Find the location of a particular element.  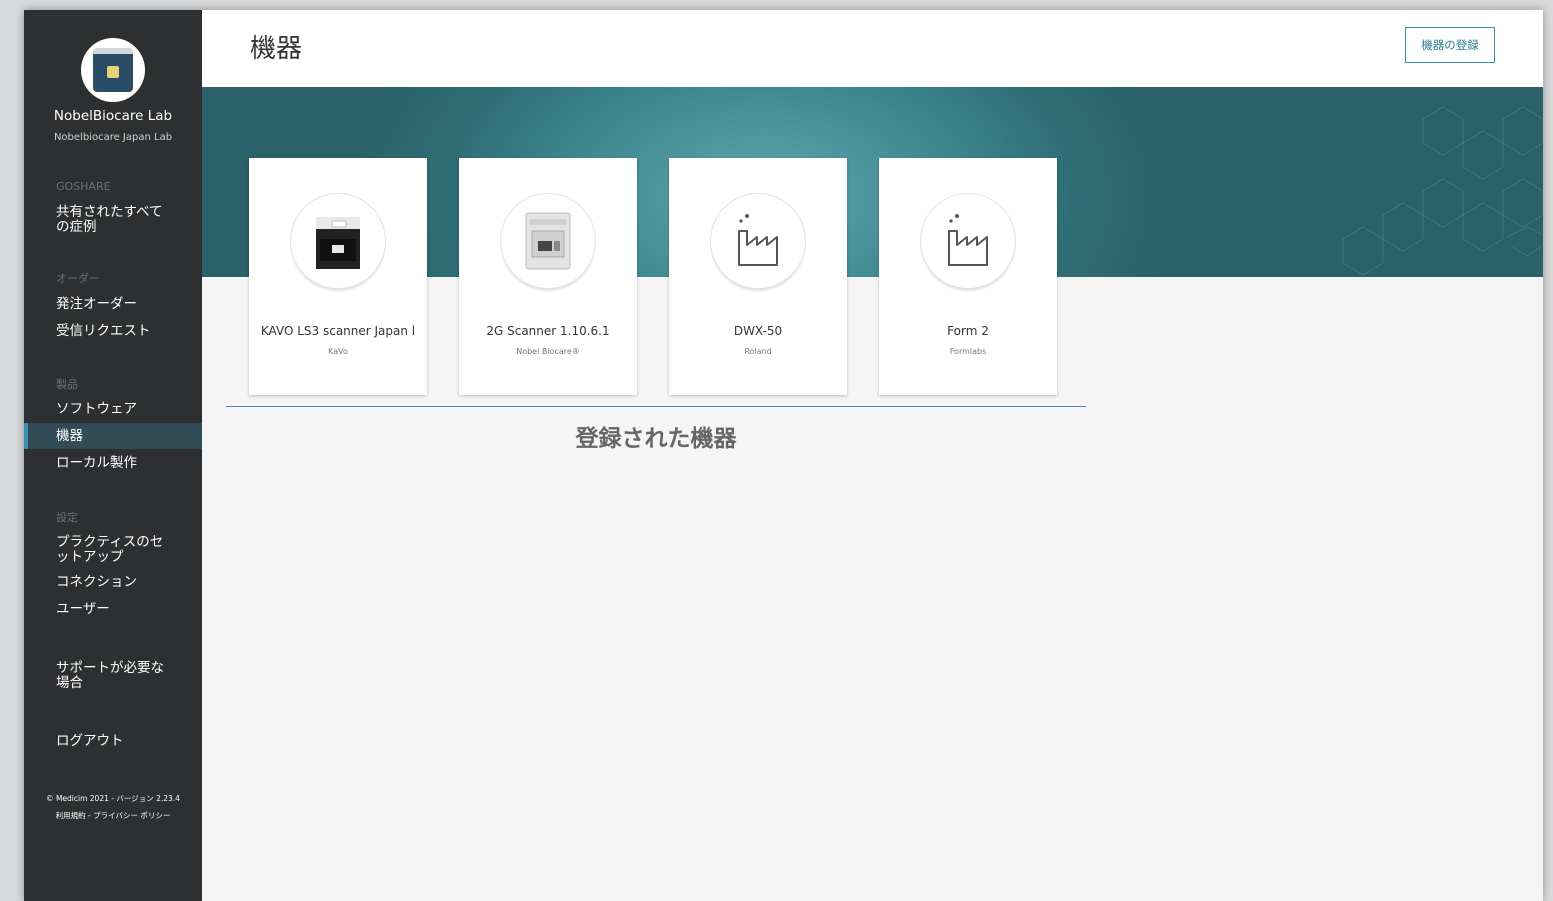

terms-link: 利用規約 is located at coordinates (71, 815).